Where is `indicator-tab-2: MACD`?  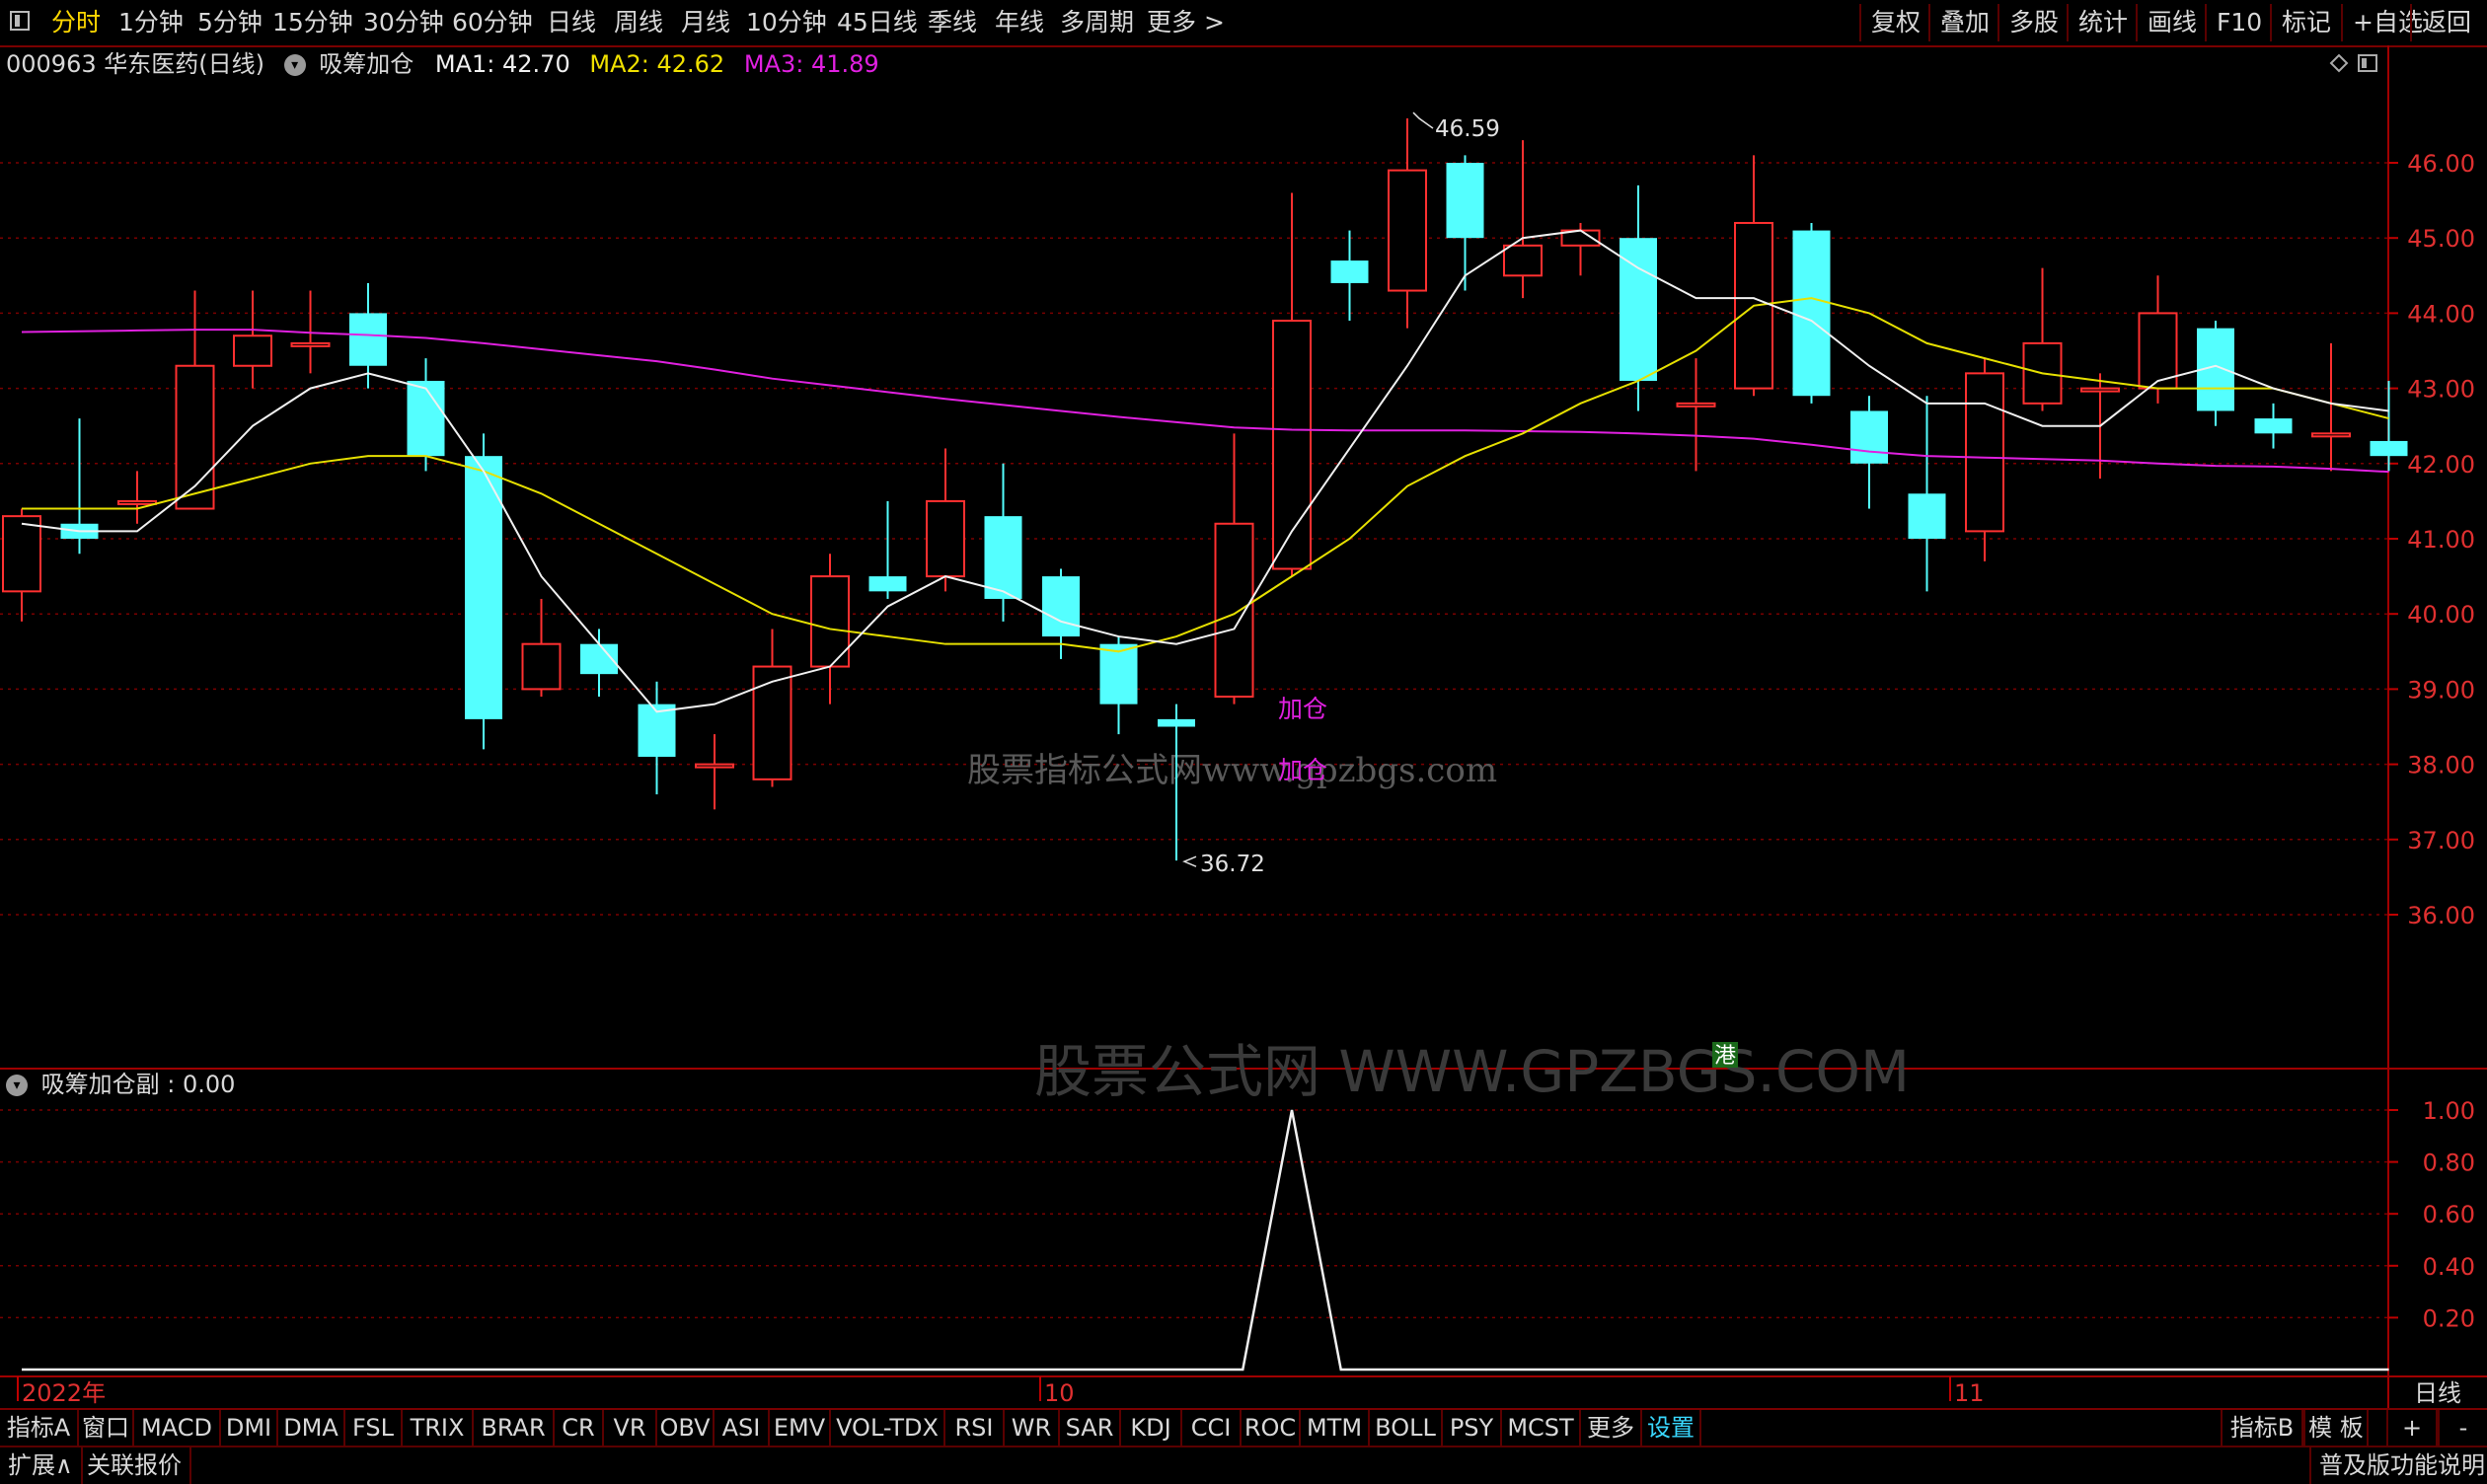 indicator-tab-2: MACD is located at coordinates (177, 1428).